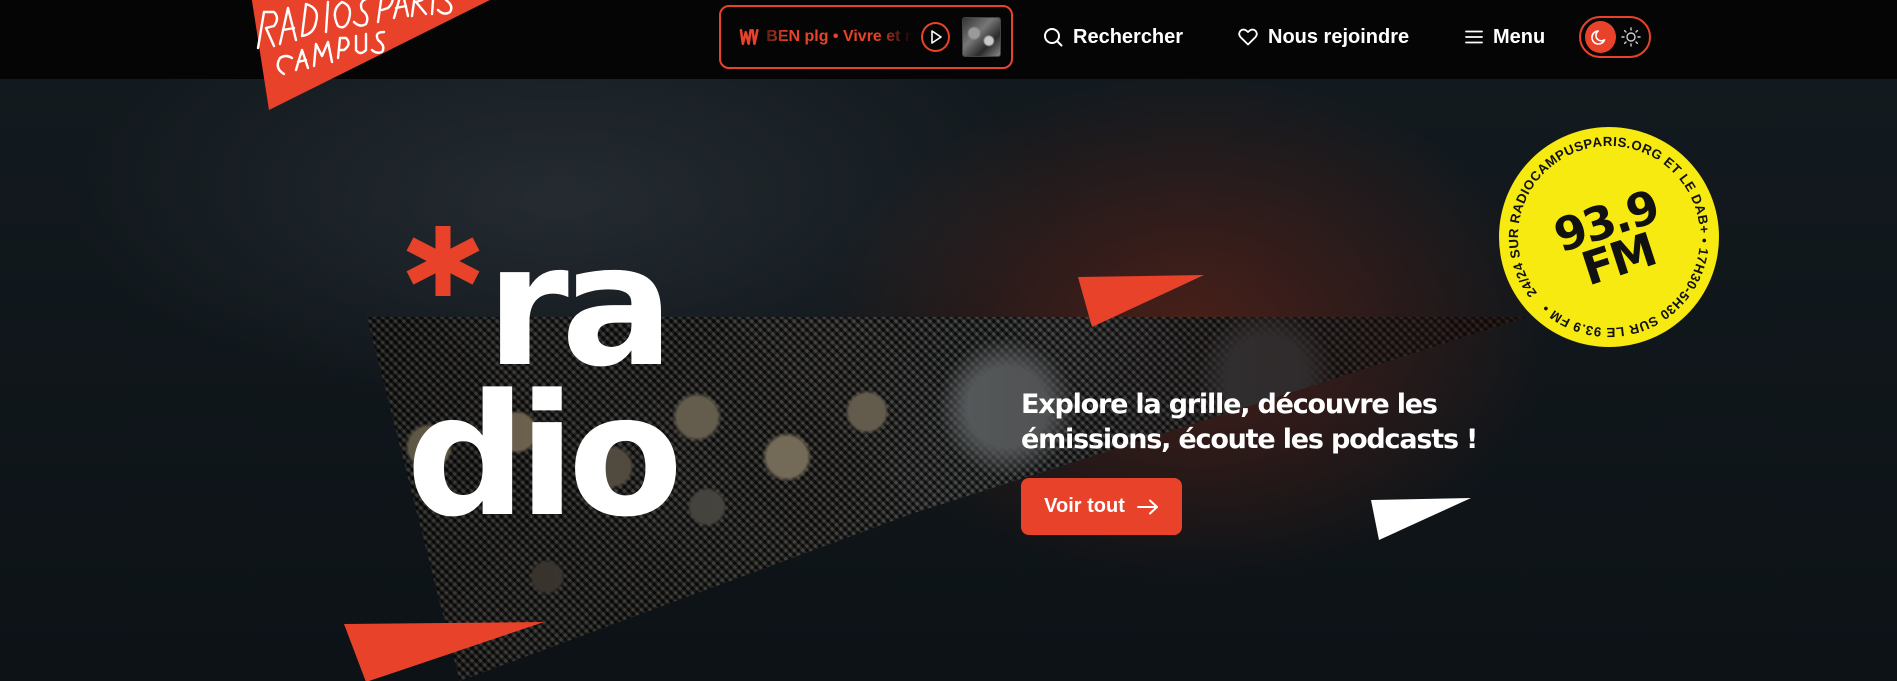  I want to click on decorative-white-triangle, so click(1421, 519).